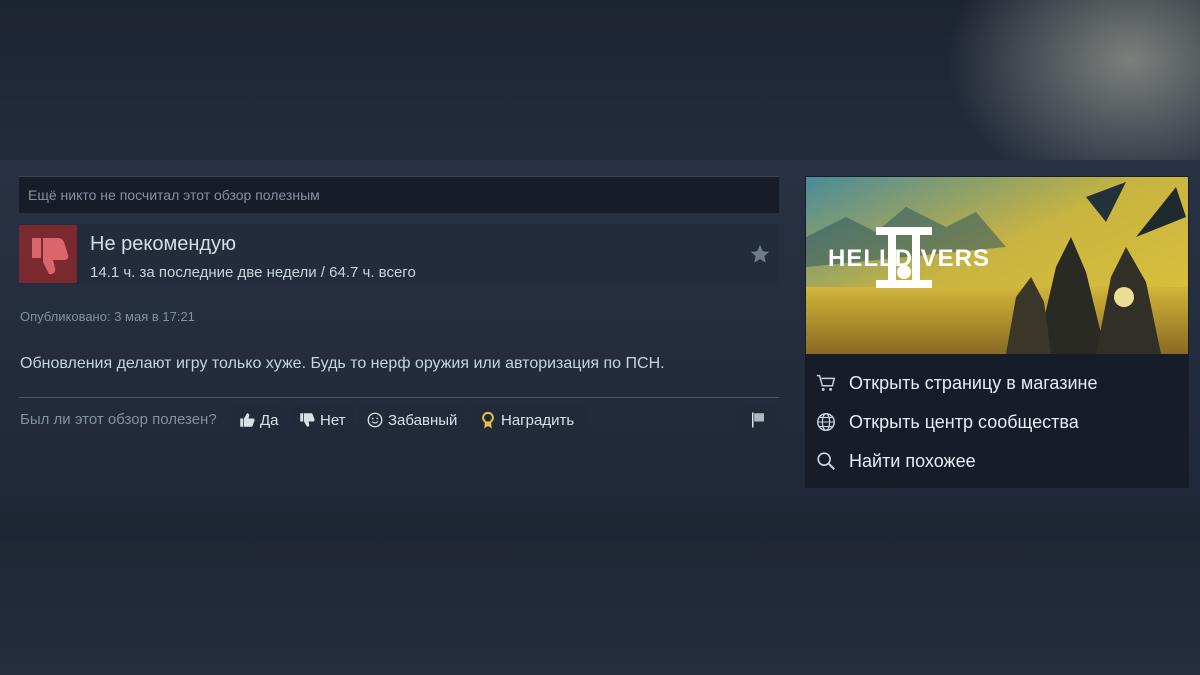 This screenshot has height=675, width=1200. I want to click on game-card: HELLDIVERS, so click(997, 332).